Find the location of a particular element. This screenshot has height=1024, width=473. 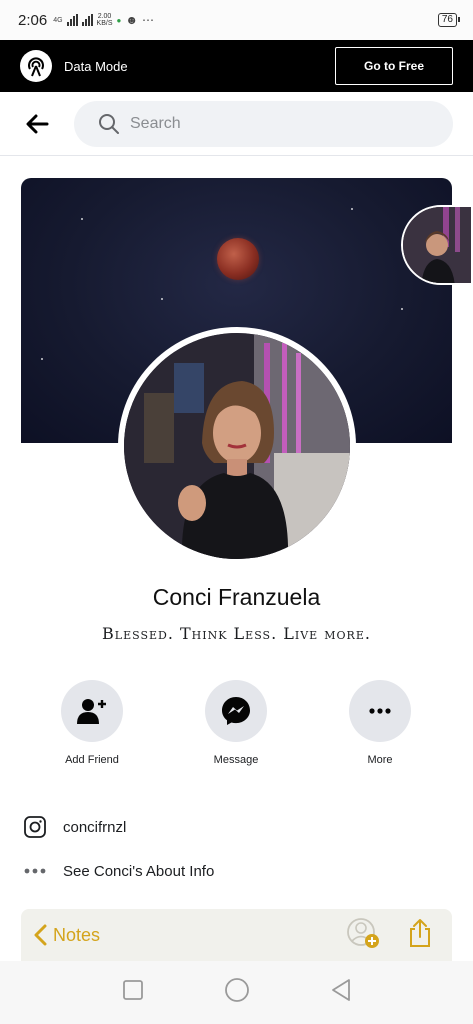

add-friend-icon is located at coordinates (91, 711).